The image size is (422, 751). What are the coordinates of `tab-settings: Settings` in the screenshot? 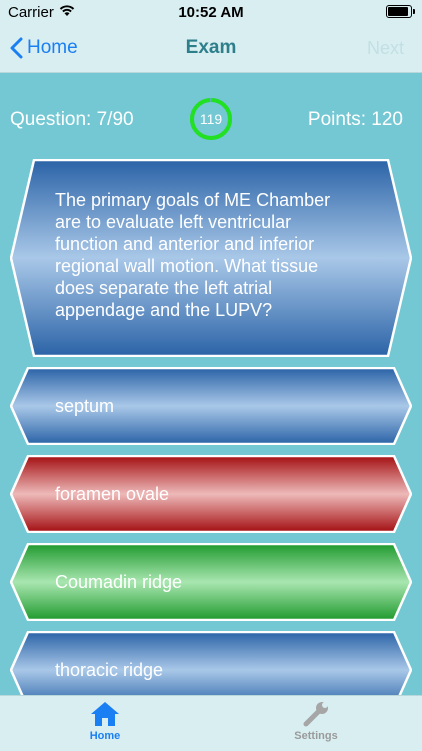 It's located at (316, 721).